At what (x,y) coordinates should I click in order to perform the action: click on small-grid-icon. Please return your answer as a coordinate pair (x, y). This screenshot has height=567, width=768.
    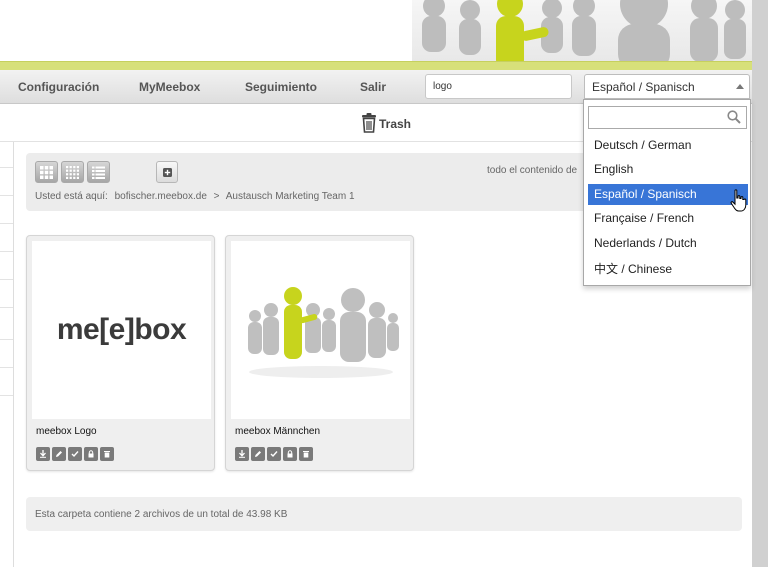
    Looking at the image, I should click on (72, 172).